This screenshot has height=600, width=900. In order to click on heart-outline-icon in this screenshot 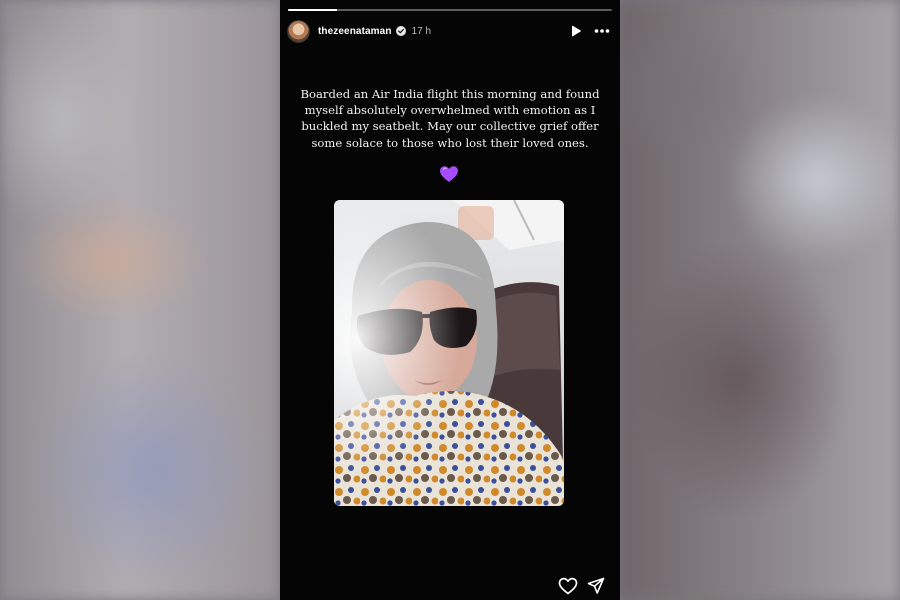, I will do `click(568, 586)`.